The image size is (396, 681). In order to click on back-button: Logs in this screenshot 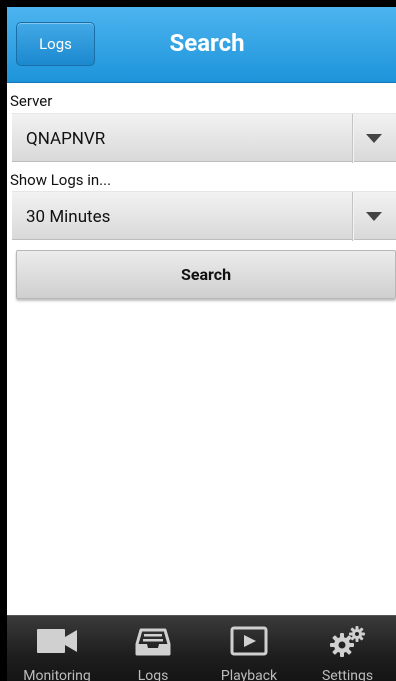, I will do `click(55, 44)`.